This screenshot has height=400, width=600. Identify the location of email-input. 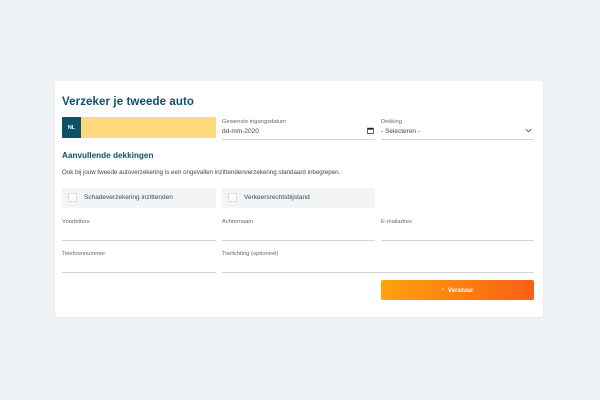
(457, 233).